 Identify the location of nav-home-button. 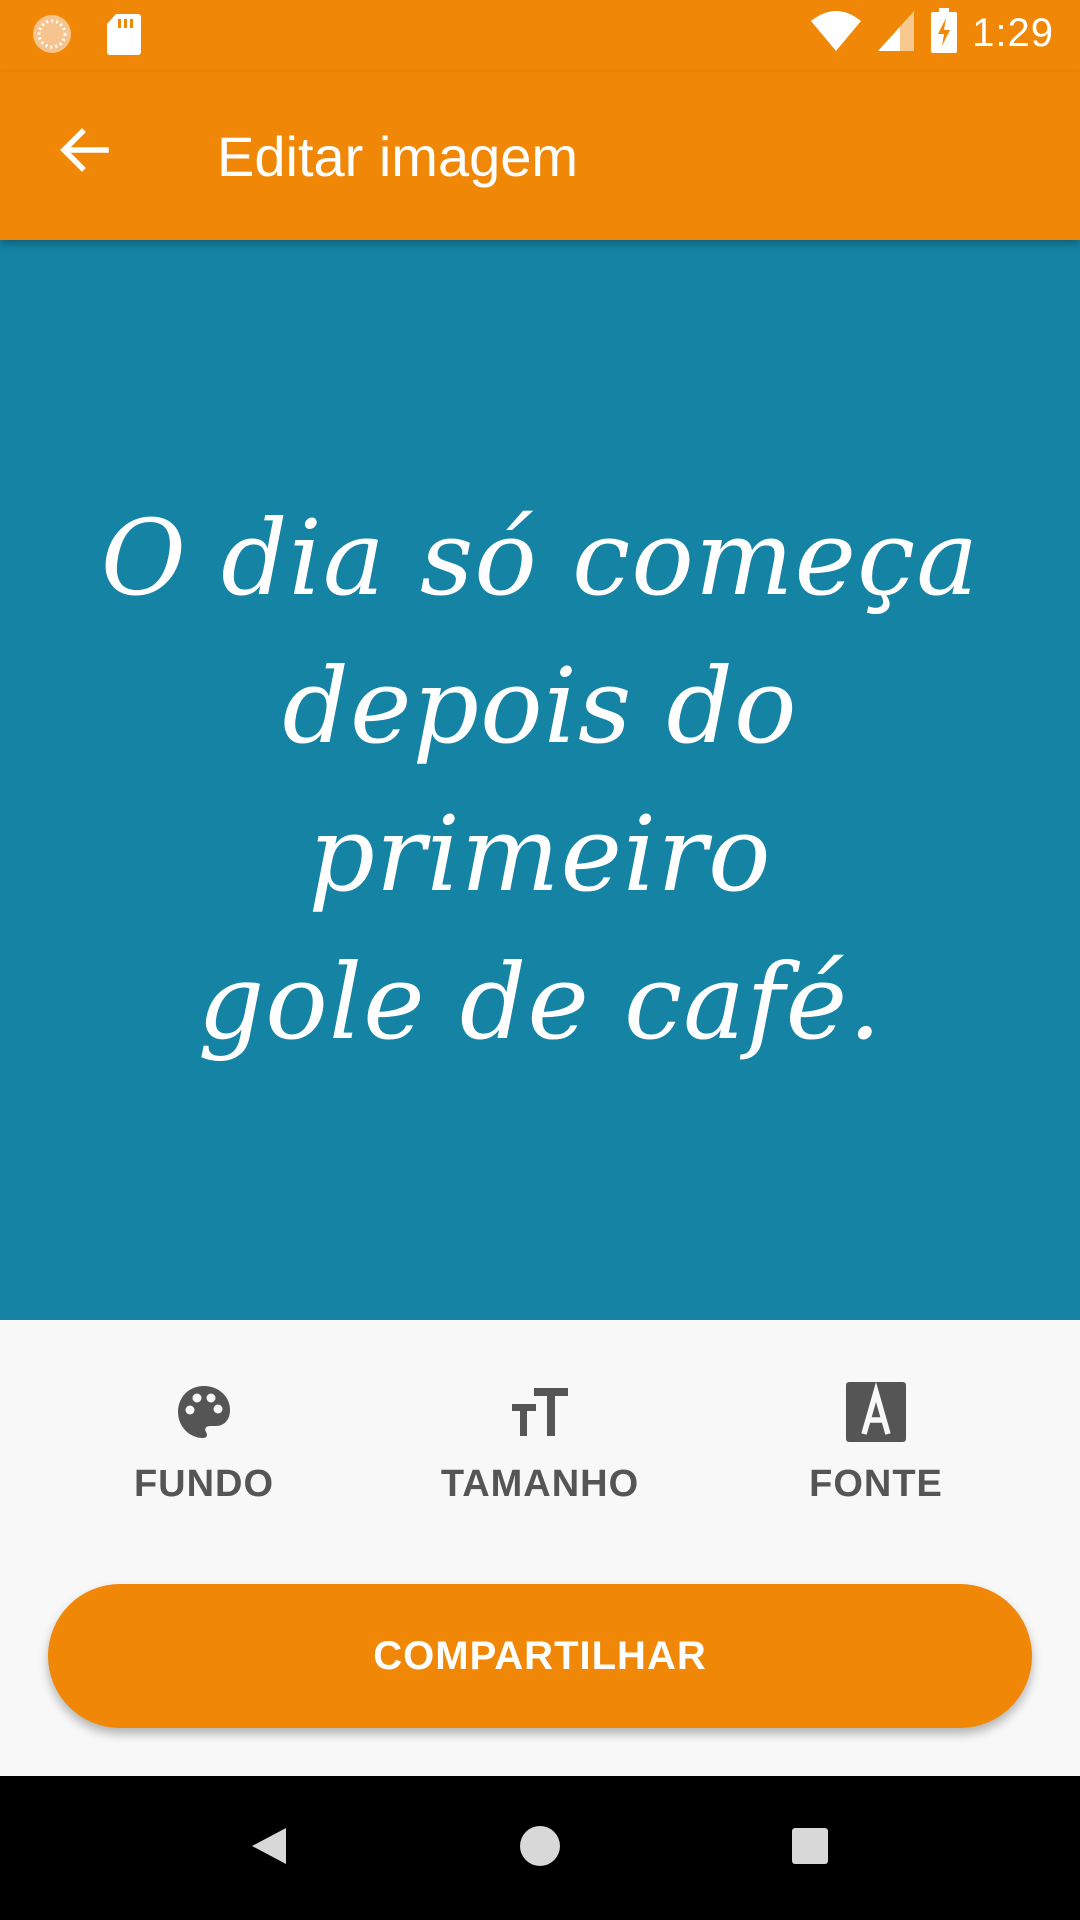
(540, 1848).